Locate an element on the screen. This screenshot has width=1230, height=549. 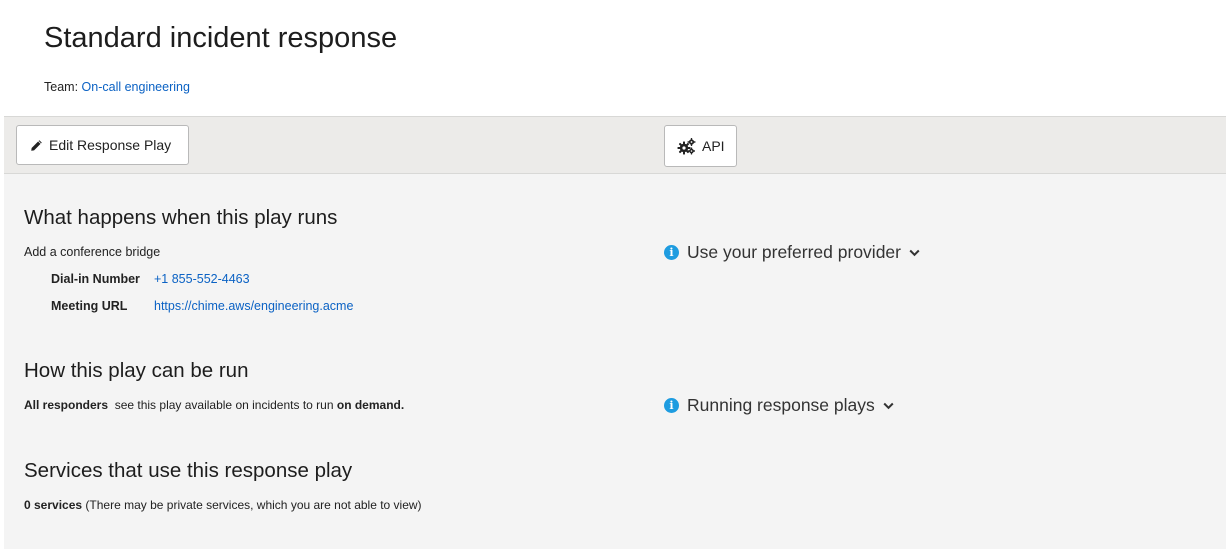
team-link: On-call engineering is located at coordinates (136, 87).